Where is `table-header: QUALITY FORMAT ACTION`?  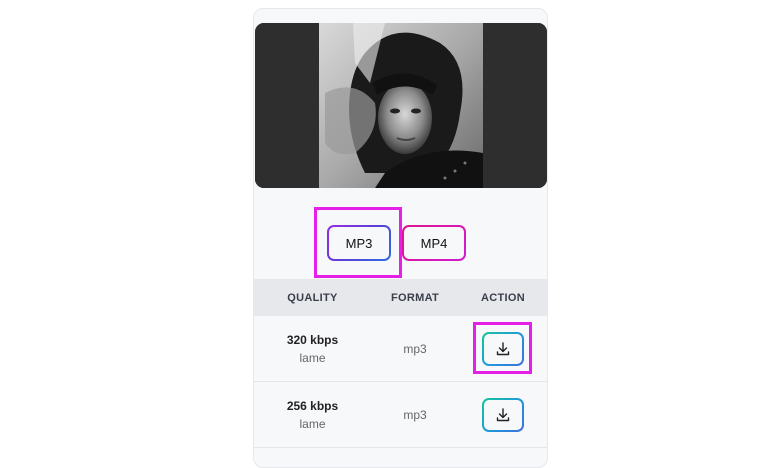 table-header: QUALITY FORMAT ACTION is located at coordinates (400, 297).